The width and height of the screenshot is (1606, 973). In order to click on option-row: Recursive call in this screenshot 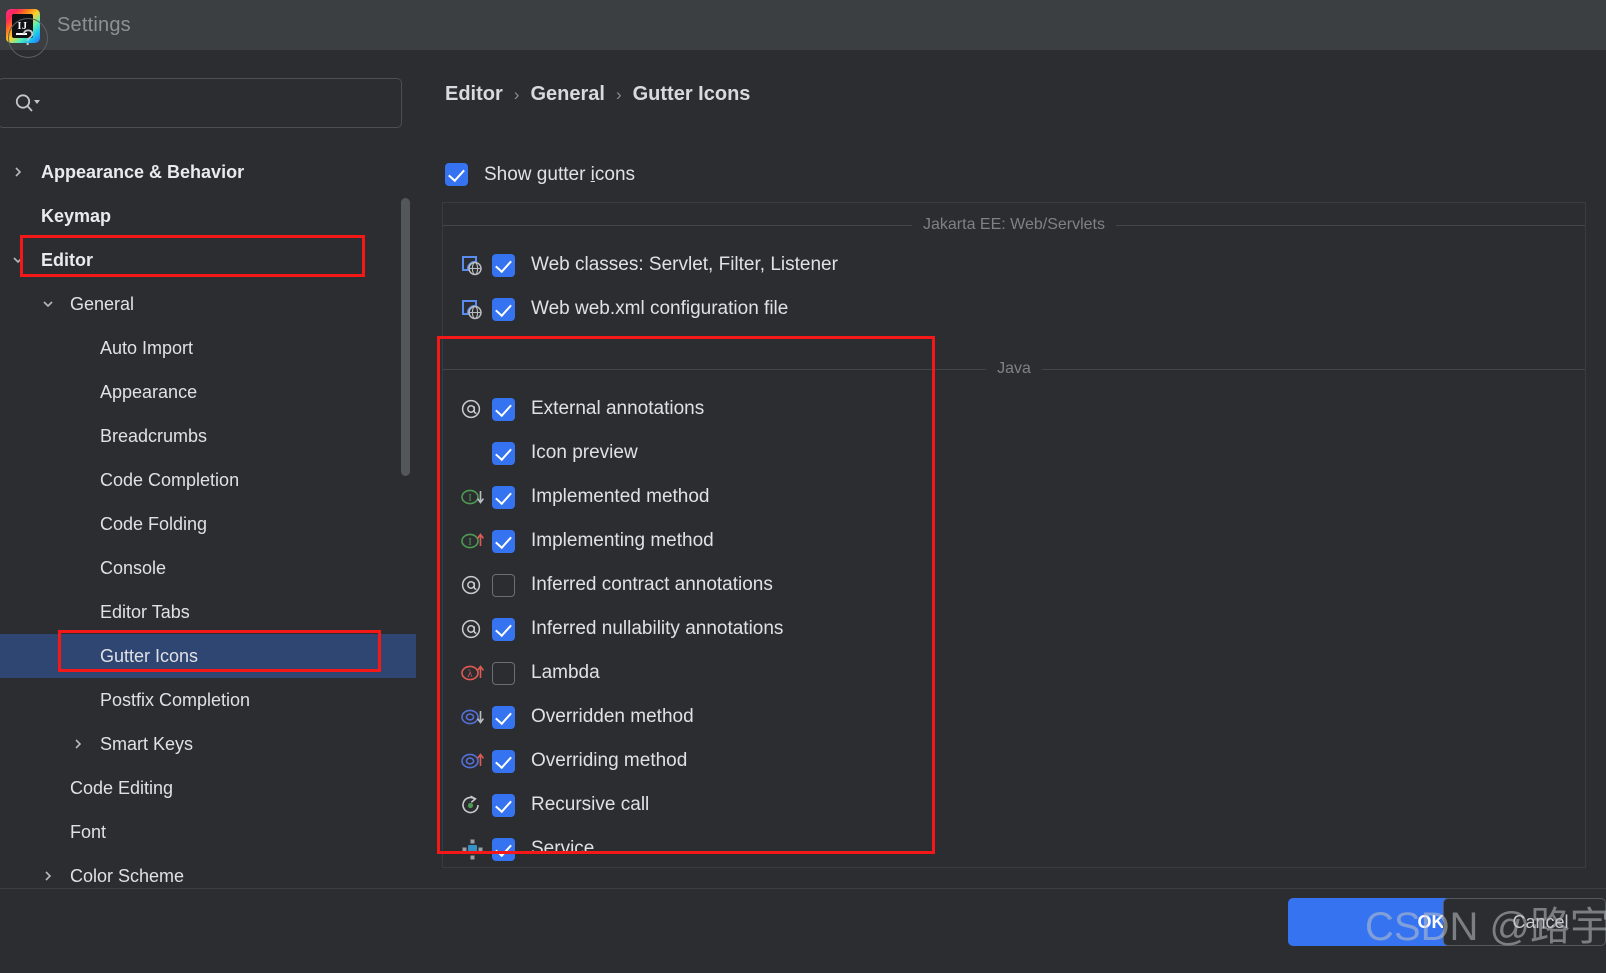, I will do `click(554, 805)`.